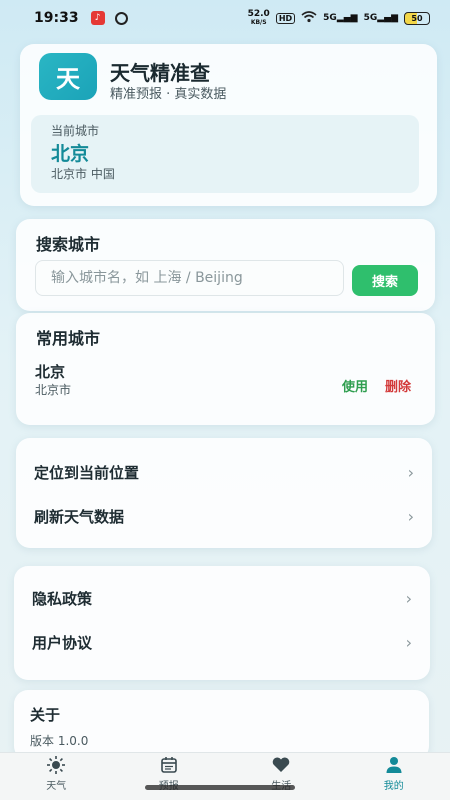  I want to click on network-speed-value: 52.0, so click(258, 13).